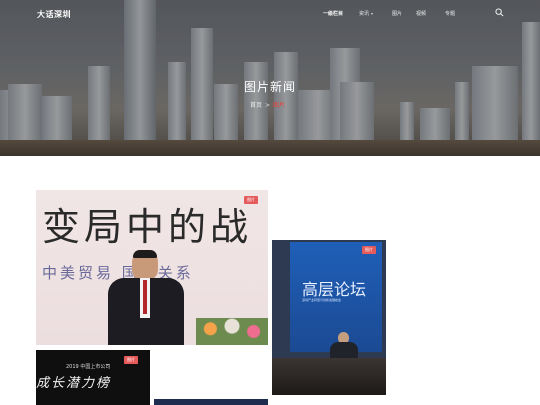  Describe the element at coordinates (54, 14) in the screenshot. I see `site-logo: 大话深圳` at that location.